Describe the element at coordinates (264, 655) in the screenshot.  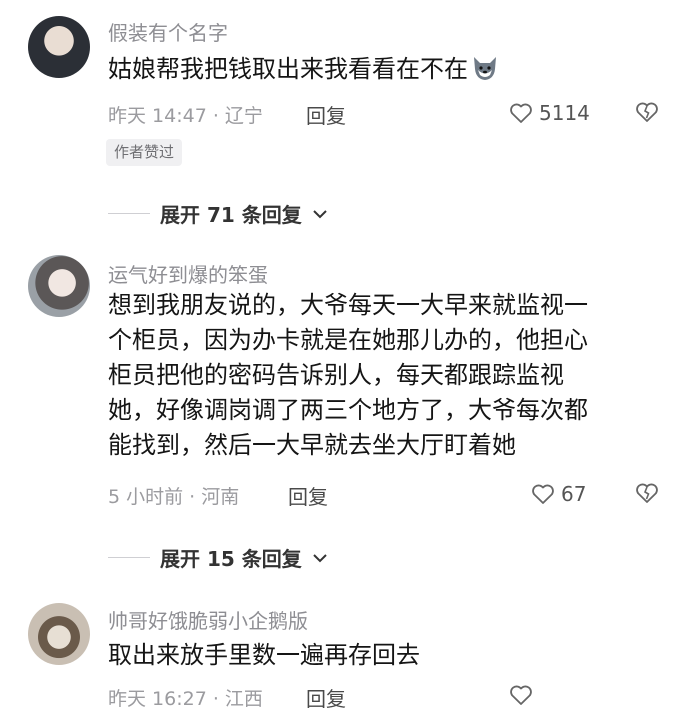
I see `comment-content: 取出来放手里数一遍再存回去` at that location.